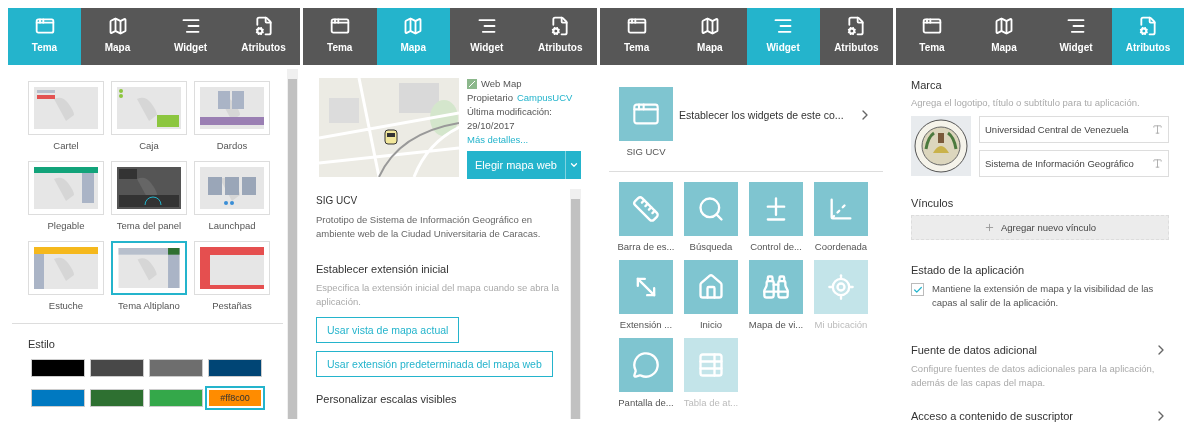 Image resolution: width=1185 pixels, height=427 pixels. What do you see at coordinates (841, 247) in the screenshot?
I see `widget-label: Coordenada` at bounding box center [841, 247].